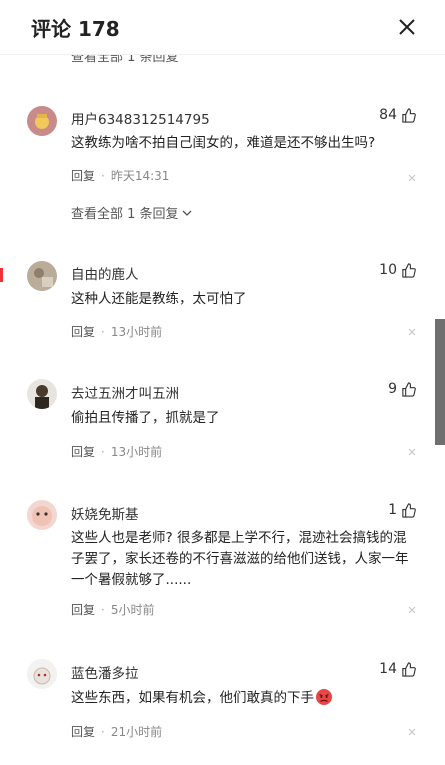 Image resolution: width=445 pixels, height=765 pixels. I want to click on like-count: 14, so click(388, 669).